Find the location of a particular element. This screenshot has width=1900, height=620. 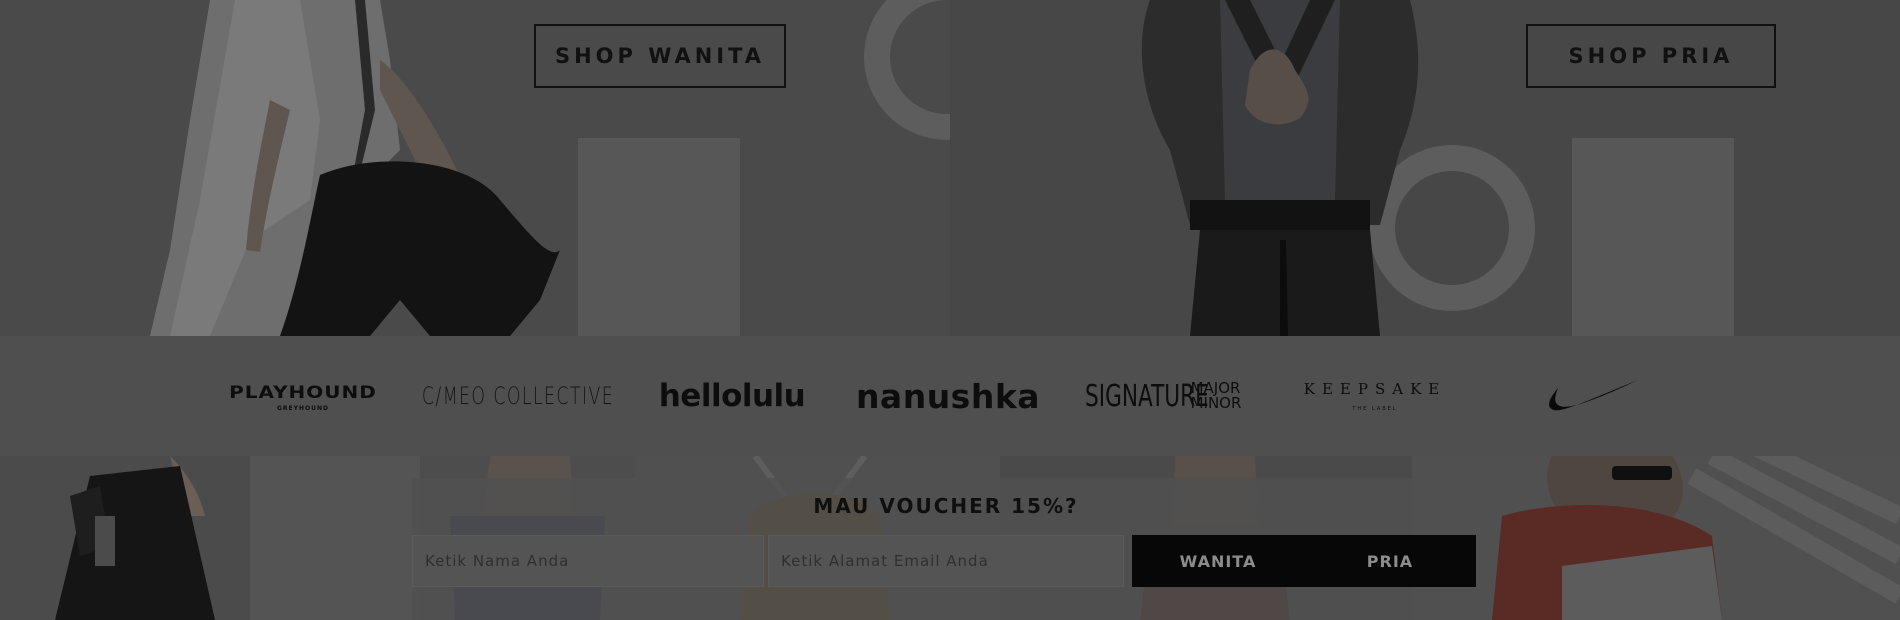

brand-playhound-logo: PLAYHOUND GREYHOUND is located at coordinates (303, 396).